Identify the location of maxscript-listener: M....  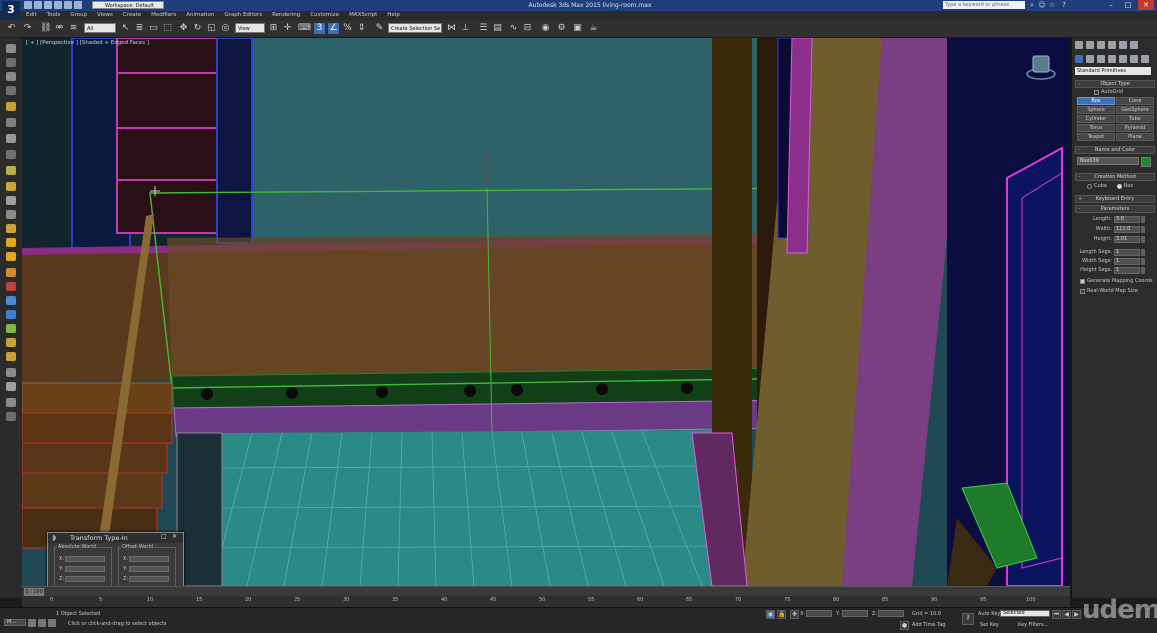
(15, 622).